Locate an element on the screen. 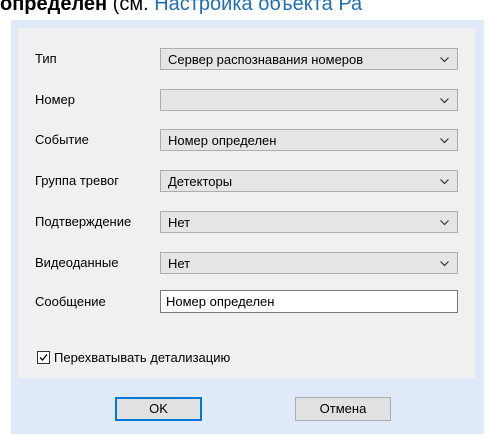  type-select: Сервер распознавания номеров is located at coordinates (309, 59).